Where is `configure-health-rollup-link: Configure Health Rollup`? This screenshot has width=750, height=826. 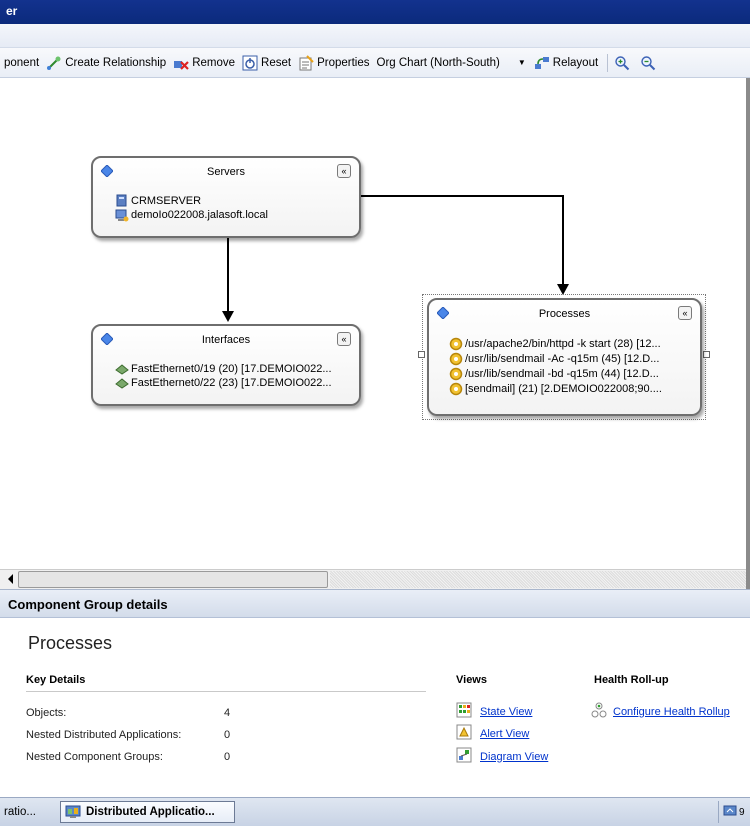
configure-health-rollup-link: Configure Health Rollup is located at coordinates (660, 711).